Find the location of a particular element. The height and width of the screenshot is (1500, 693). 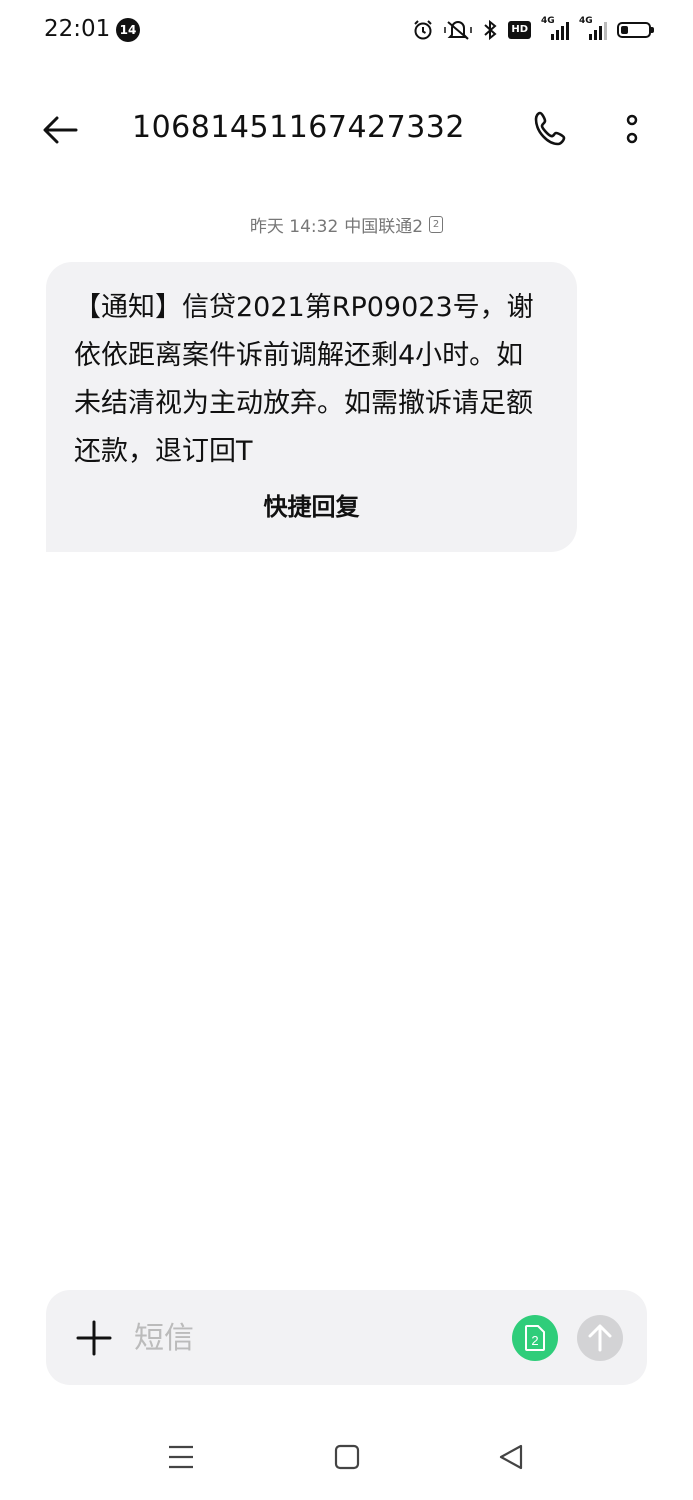

phone-icon is located at coordinates (550, 128).